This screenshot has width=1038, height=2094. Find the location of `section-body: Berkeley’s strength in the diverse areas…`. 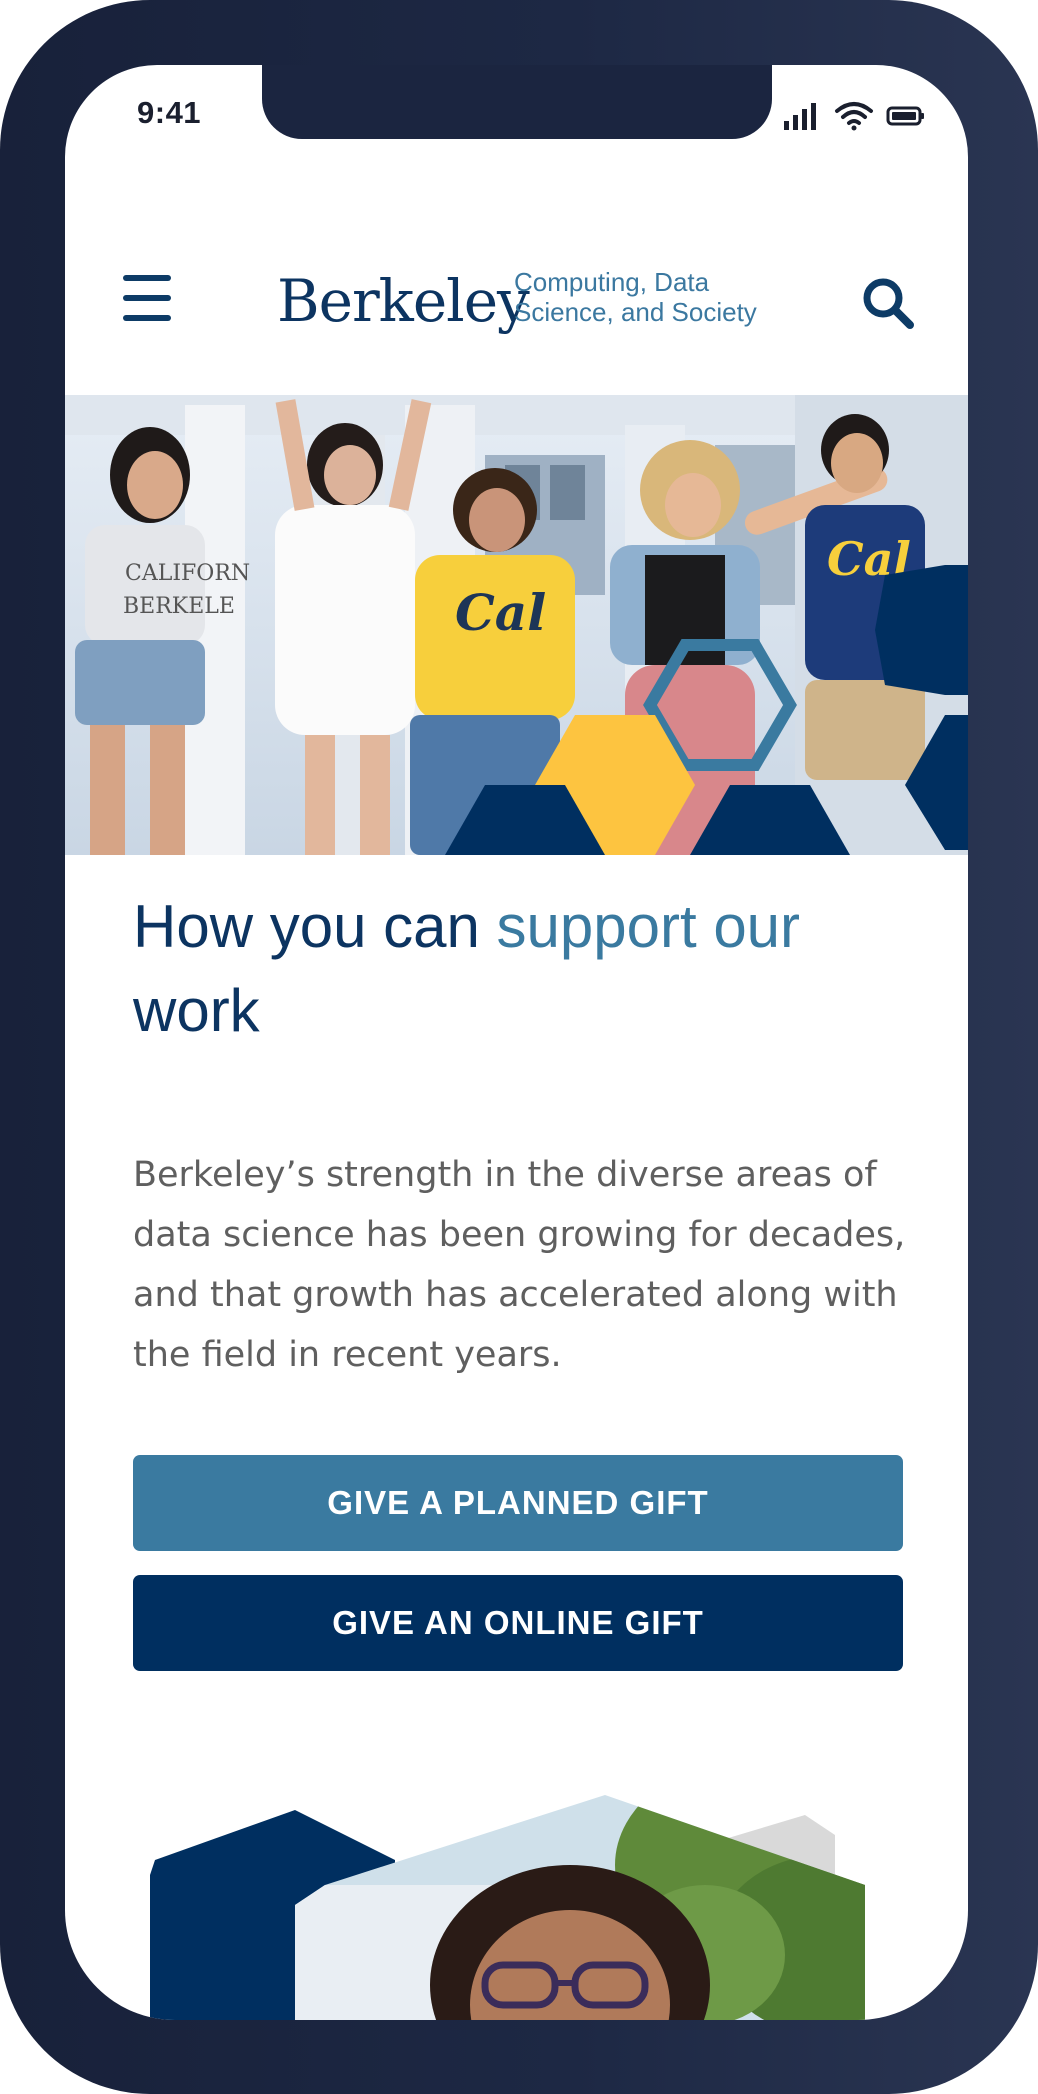

section-body: Berkeley’s strength in the diverse areas… is located at coordinates (519, 1265).